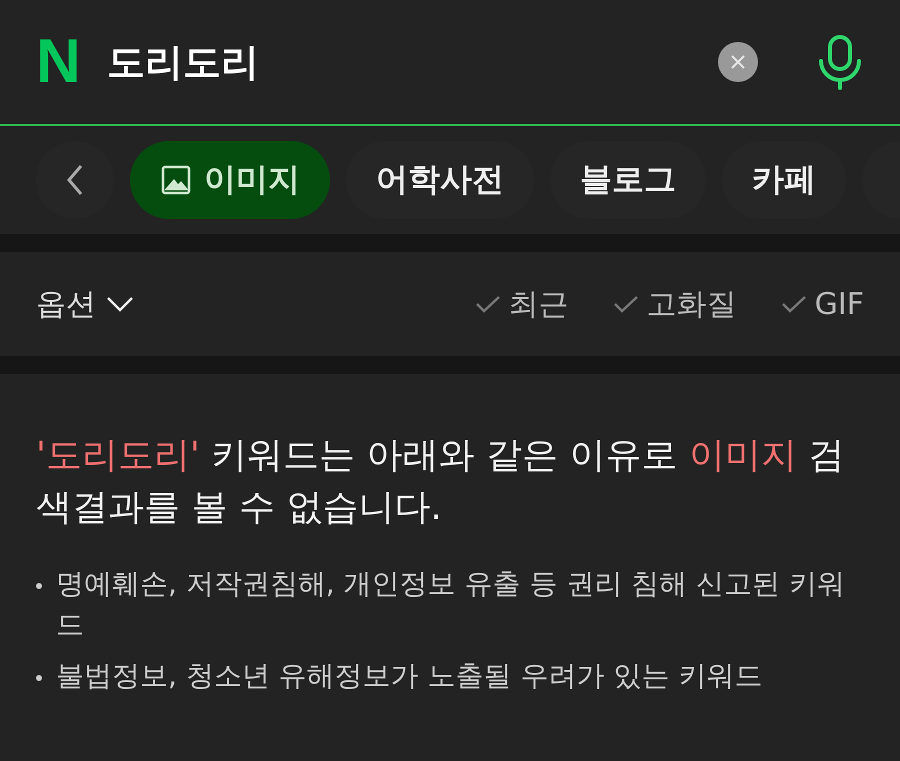 This screenshot has width=900, height=761. I want to click on filter-toggle: GIF, so click(822, 304).